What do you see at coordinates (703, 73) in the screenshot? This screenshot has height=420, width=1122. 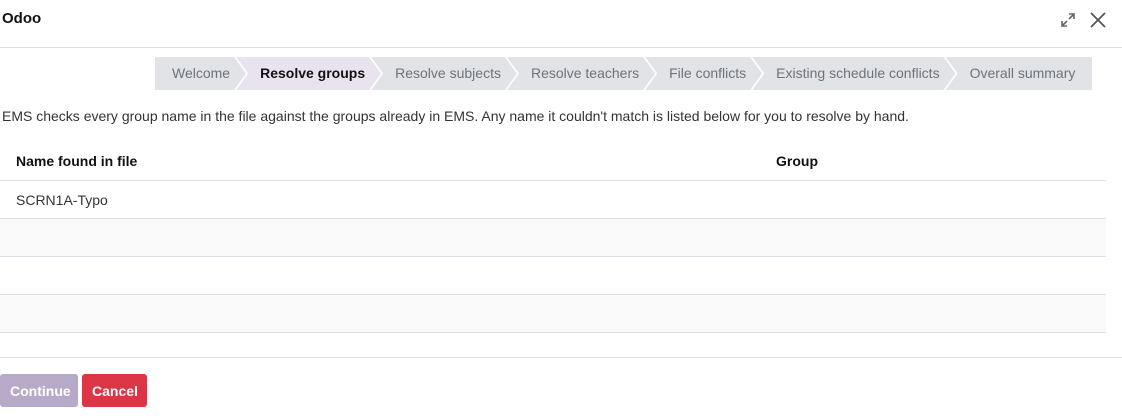 I see `step-file-conflicts: File conflicts` at bounding box center [703, 73].